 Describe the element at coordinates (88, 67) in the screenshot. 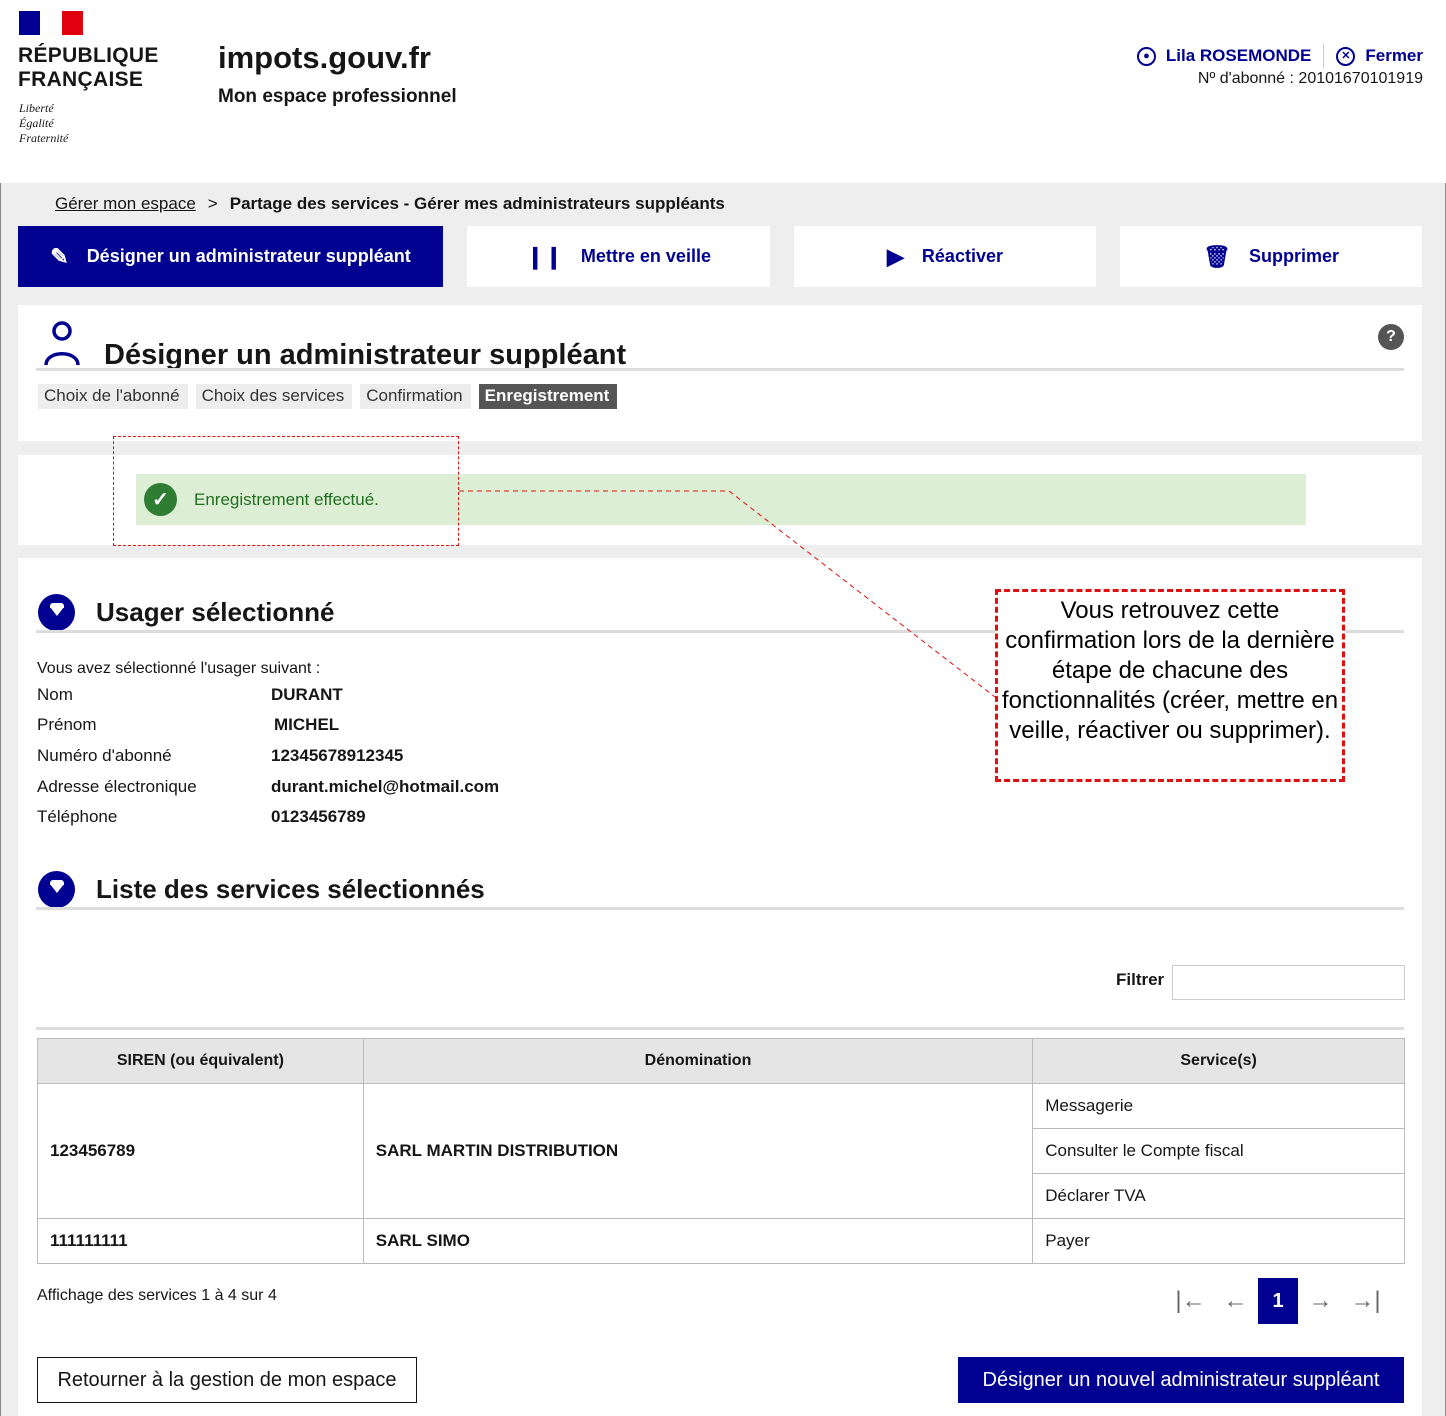

I see `republique-francaise-label: RÉPUBLIQUE FRANÇAISE` at that location.